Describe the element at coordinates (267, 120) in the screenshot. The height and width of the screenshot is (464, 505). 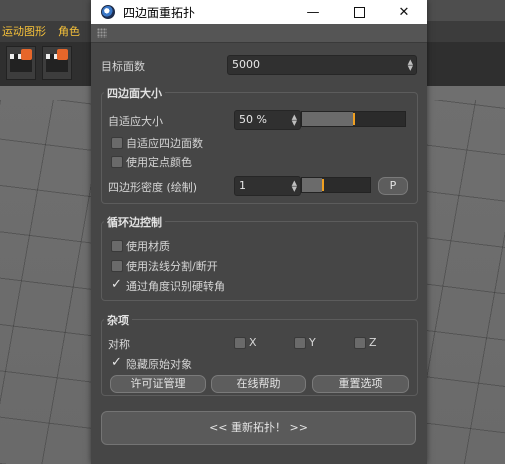
I see `adaptive-size-input: 50 % ▲ ▼` at that location.